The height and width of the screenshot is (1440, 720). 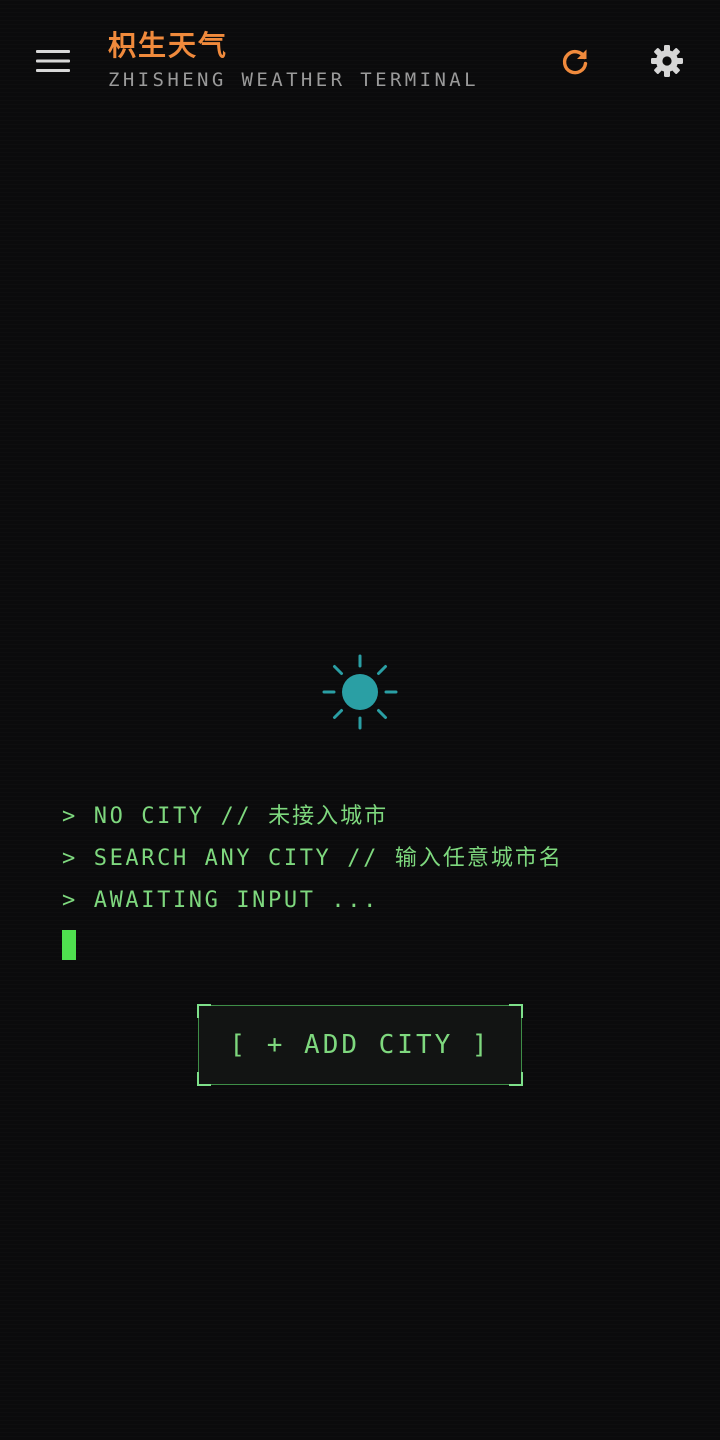 What do you see at coordinates (168, 45) in the screenshot?
I see `app-title: 枳生天气` at bounding box center [168, 45].